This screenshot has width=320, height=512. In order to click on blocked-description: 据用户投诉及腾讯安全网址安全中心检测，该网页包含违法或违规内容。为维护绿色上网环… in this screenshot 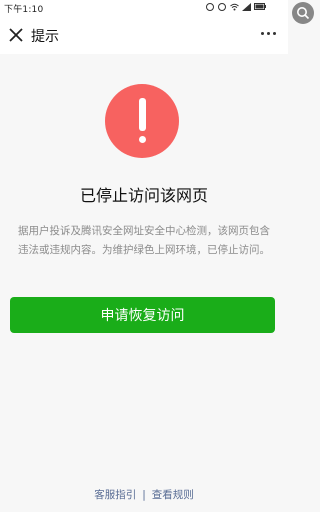, I will do `click(144, 240)`.